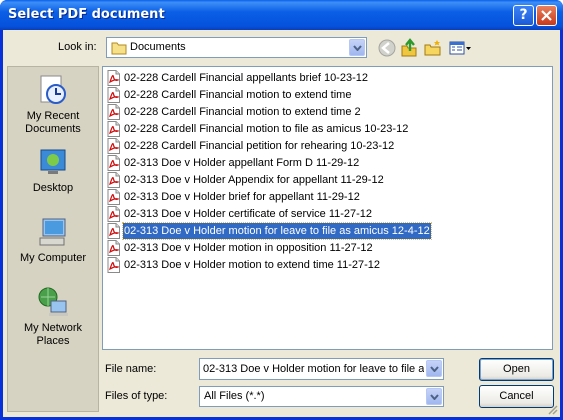  I want to click on file-name-input, so click(312, 369).